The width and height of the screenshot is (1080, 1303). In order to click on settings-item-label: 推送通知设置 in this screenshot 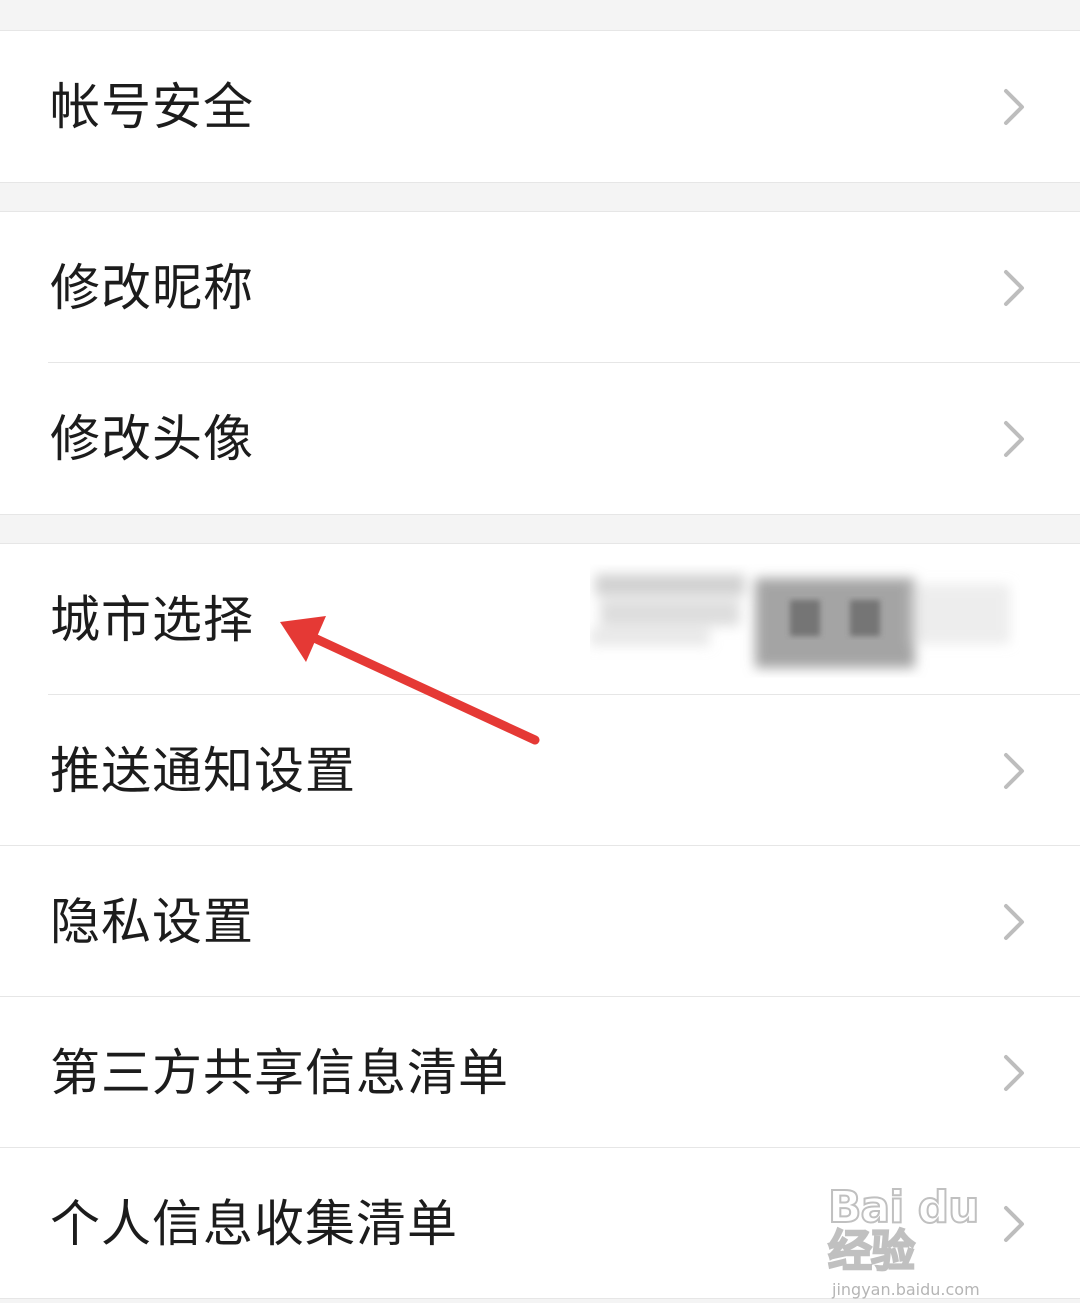, I will do `click(203, 770)`.